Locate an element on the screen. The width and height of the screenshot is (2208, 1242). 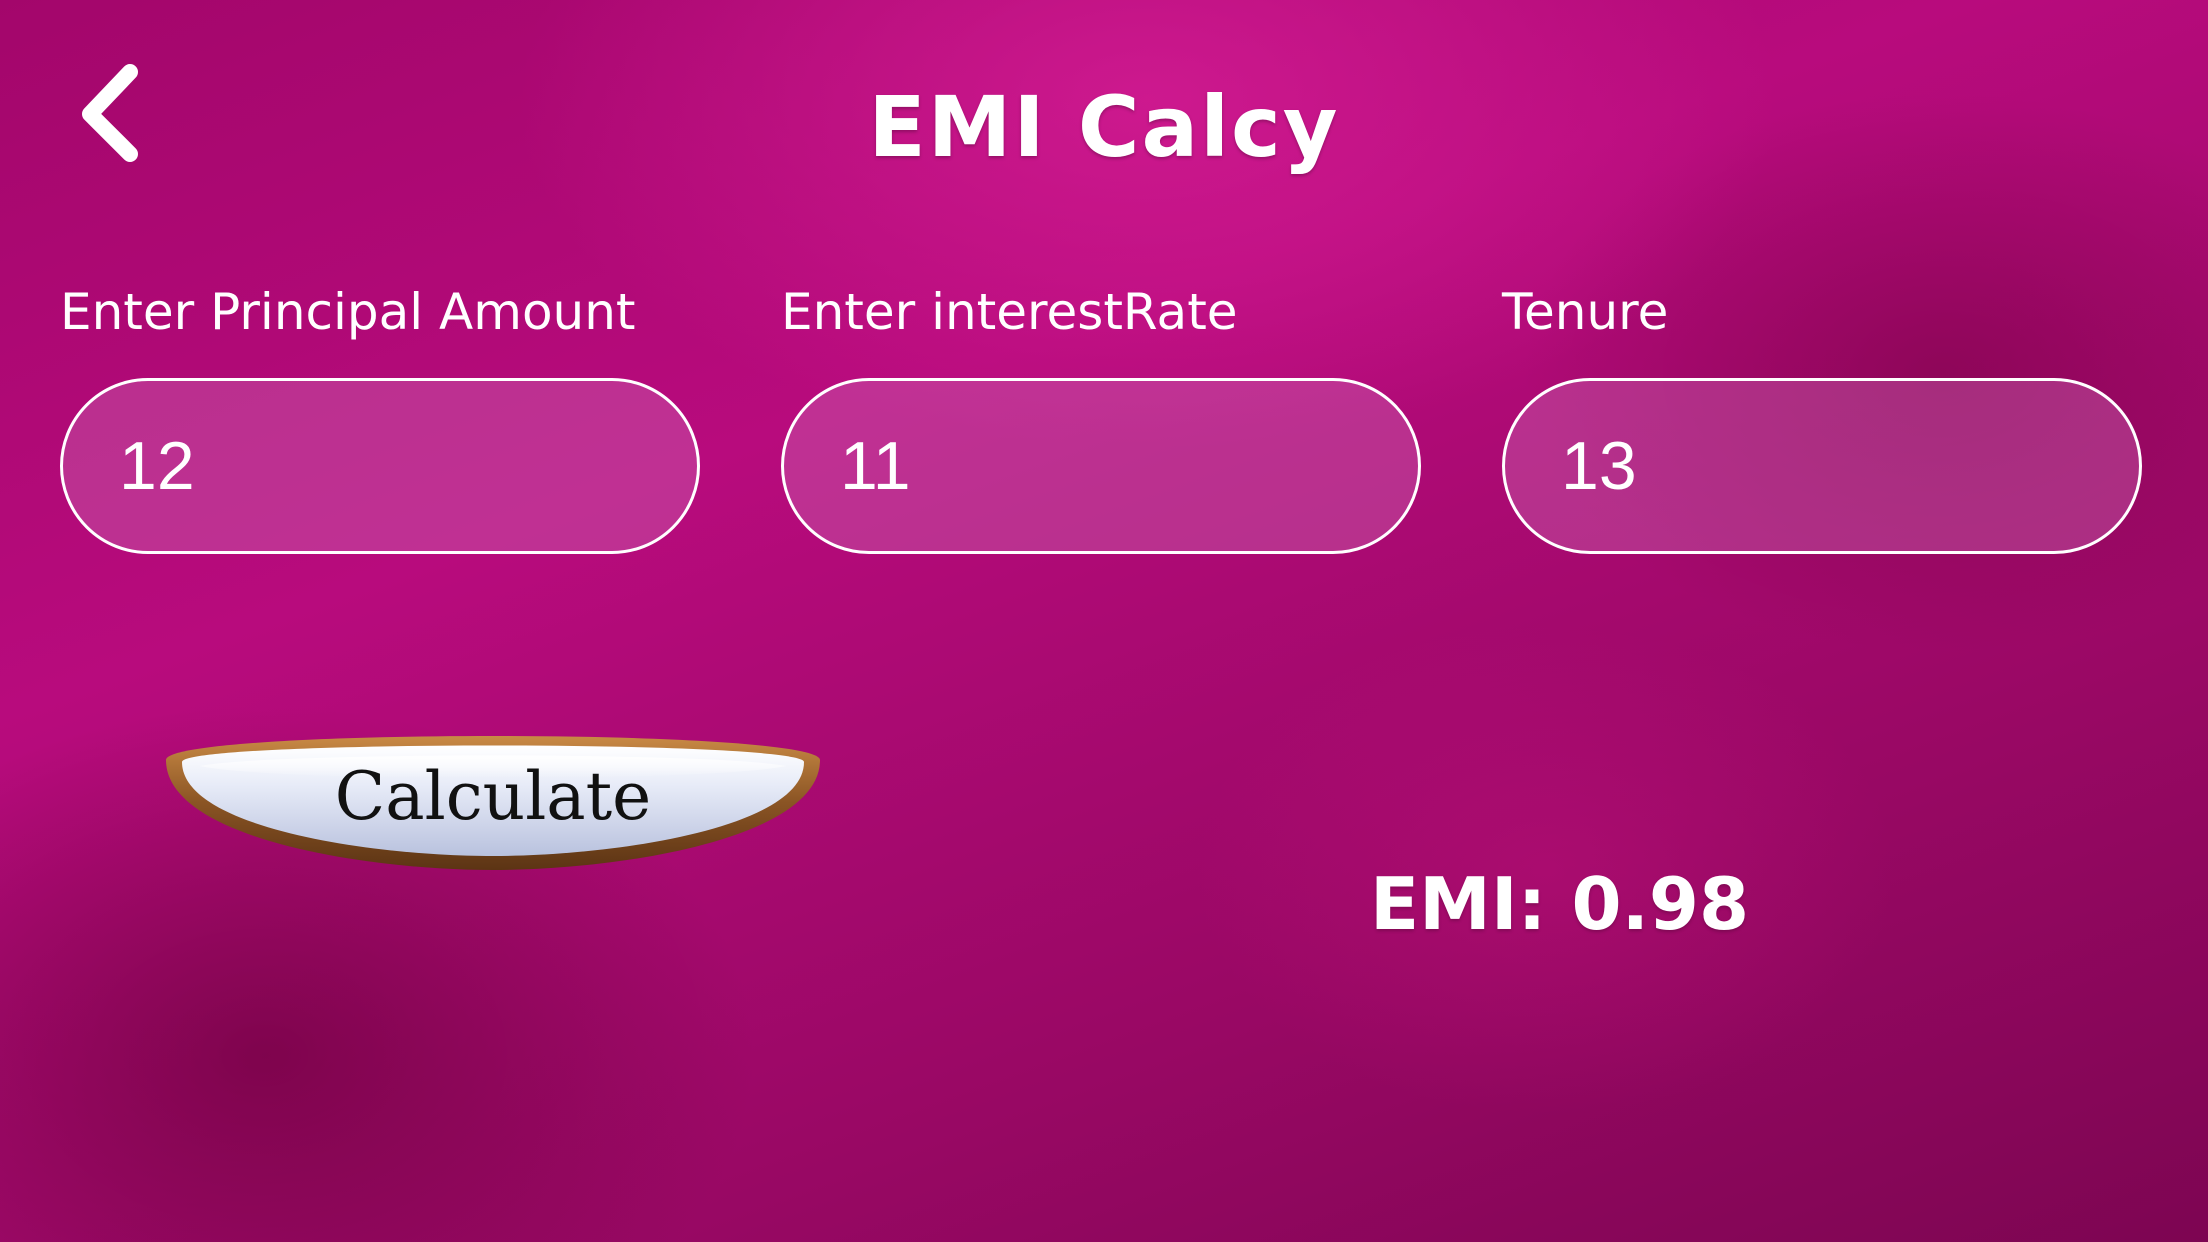
calculate-label: Calculate is located at coordinates (493, 796).